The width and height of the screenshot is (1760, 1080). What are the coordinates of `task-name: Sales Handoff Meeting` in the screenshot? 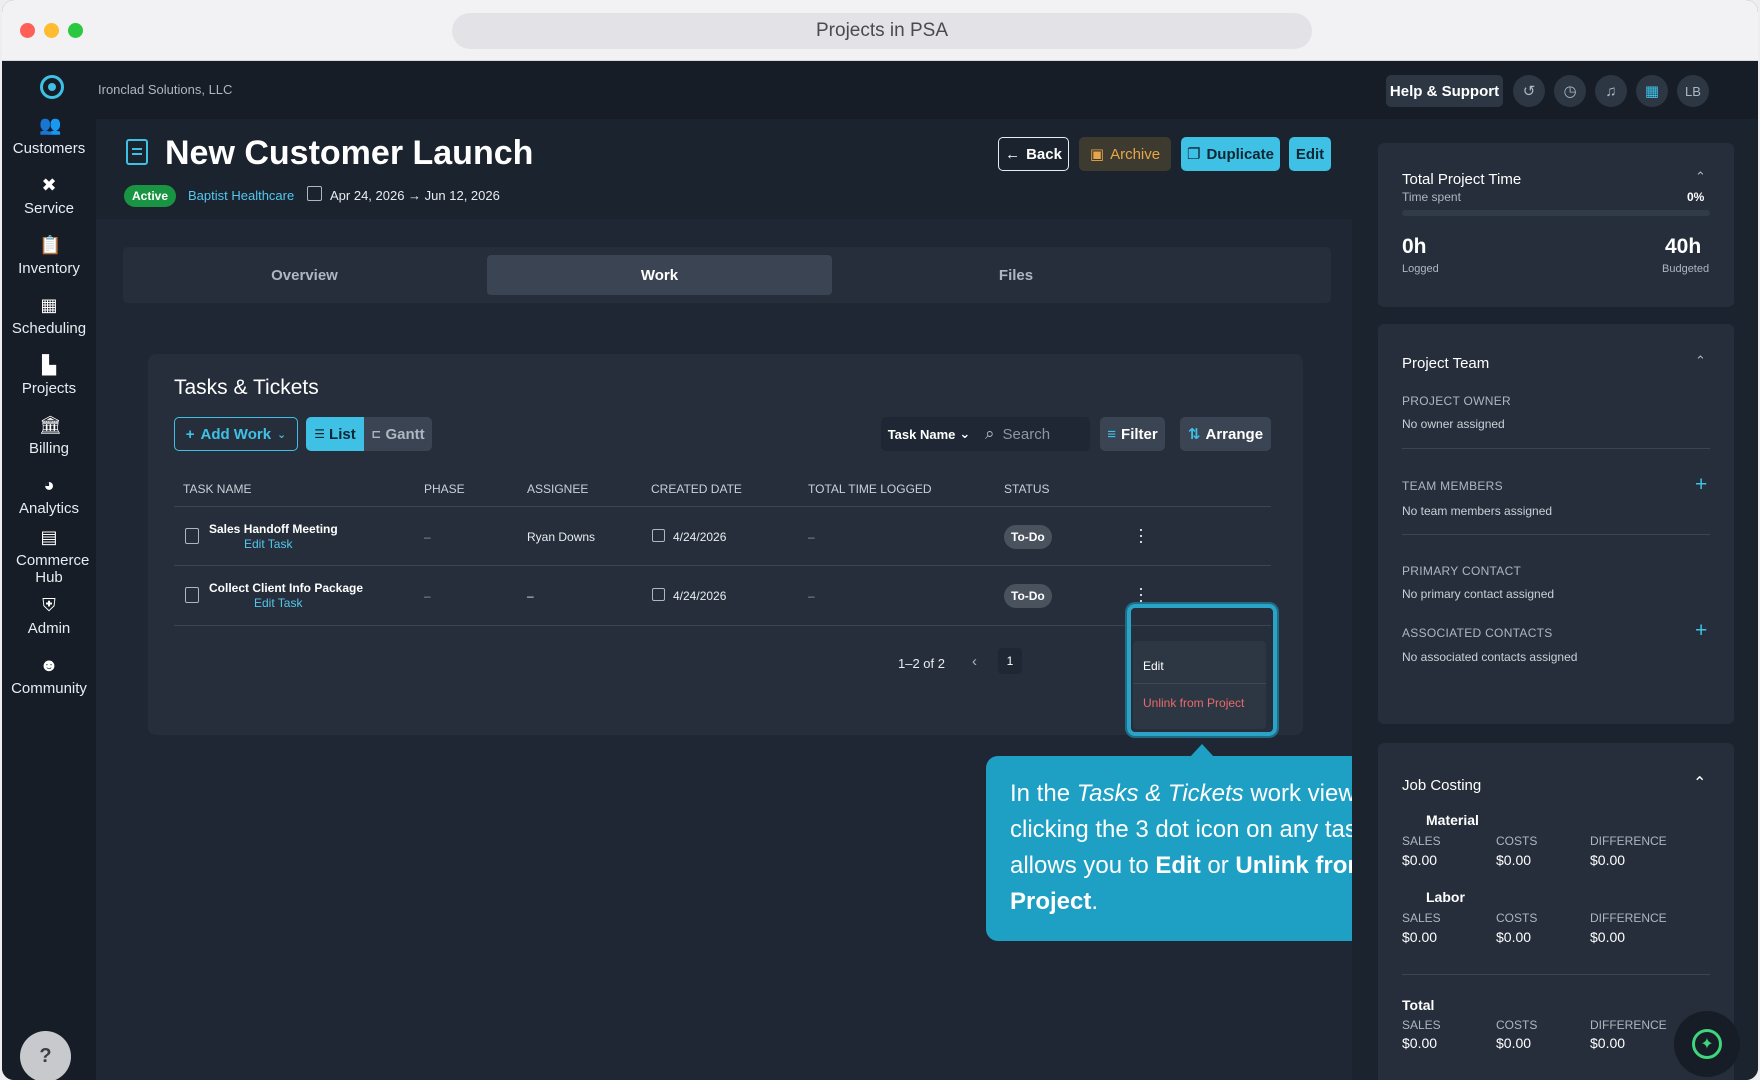 It's located at (273, 529).